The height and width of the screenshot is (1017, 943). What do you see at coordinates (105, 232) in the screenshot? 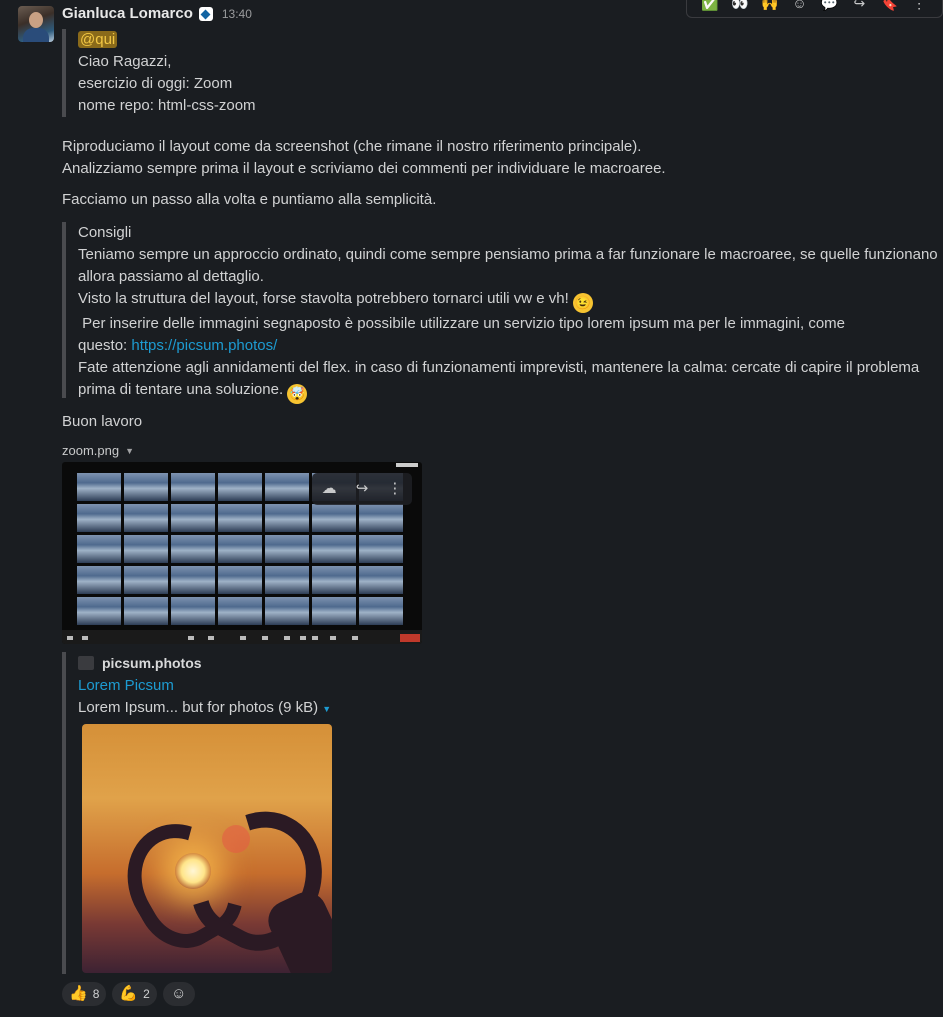
I see `tips-title: Consigli` at bounding box center [105, 232].